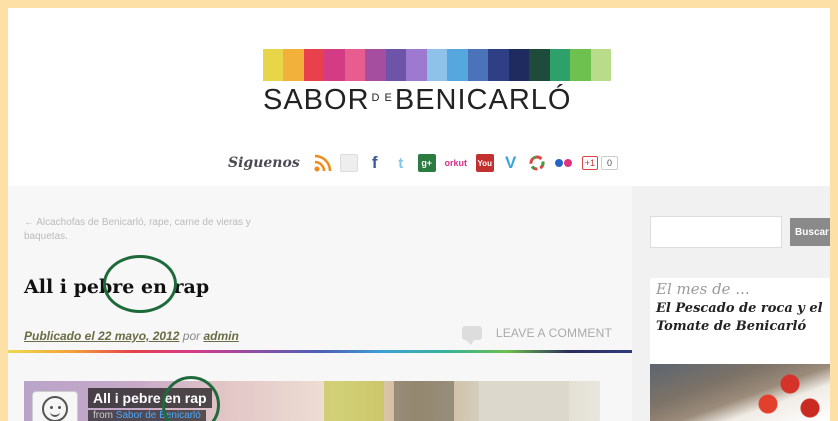 The height and width of the screenshot is (421, 838). Describe the element at coordinates (456, 163) in the screenshot. I see `orkut-icon: orkut` at that location.